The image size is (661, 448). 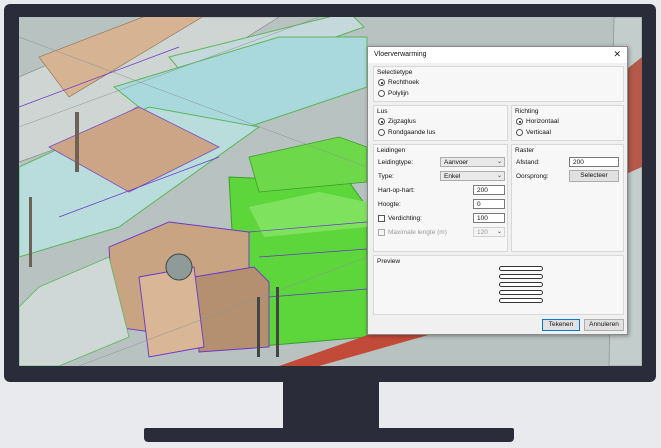 What do you see at coordinates (527, 111) in the screenshot?
I see `richting-label: Richting` at bounding box center [527, 111].